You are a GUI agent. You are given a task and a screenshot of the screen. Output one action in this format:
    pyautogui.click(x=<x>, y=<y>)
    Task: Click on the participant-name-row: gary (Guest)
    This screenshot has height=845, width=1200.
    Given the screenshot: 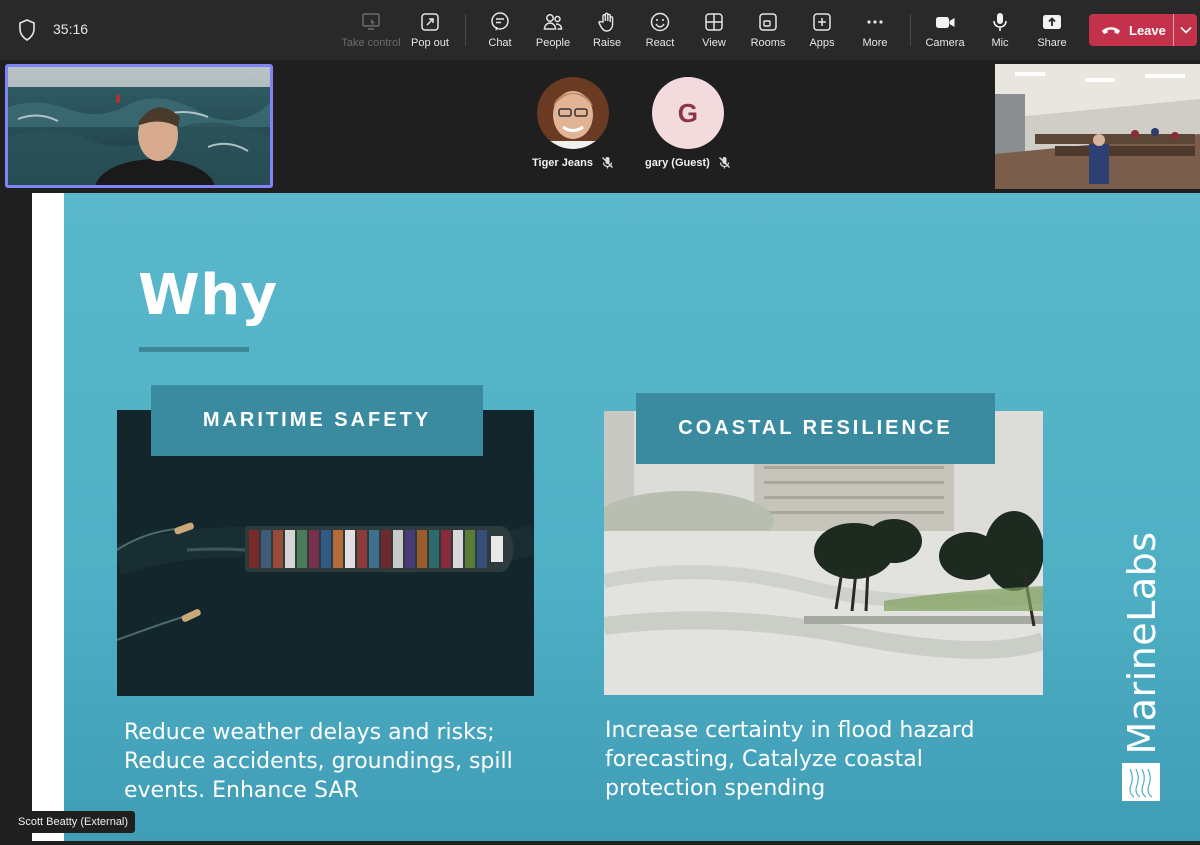 What is the action you would take?
    pyautogui.click(x=688, y=162)
    